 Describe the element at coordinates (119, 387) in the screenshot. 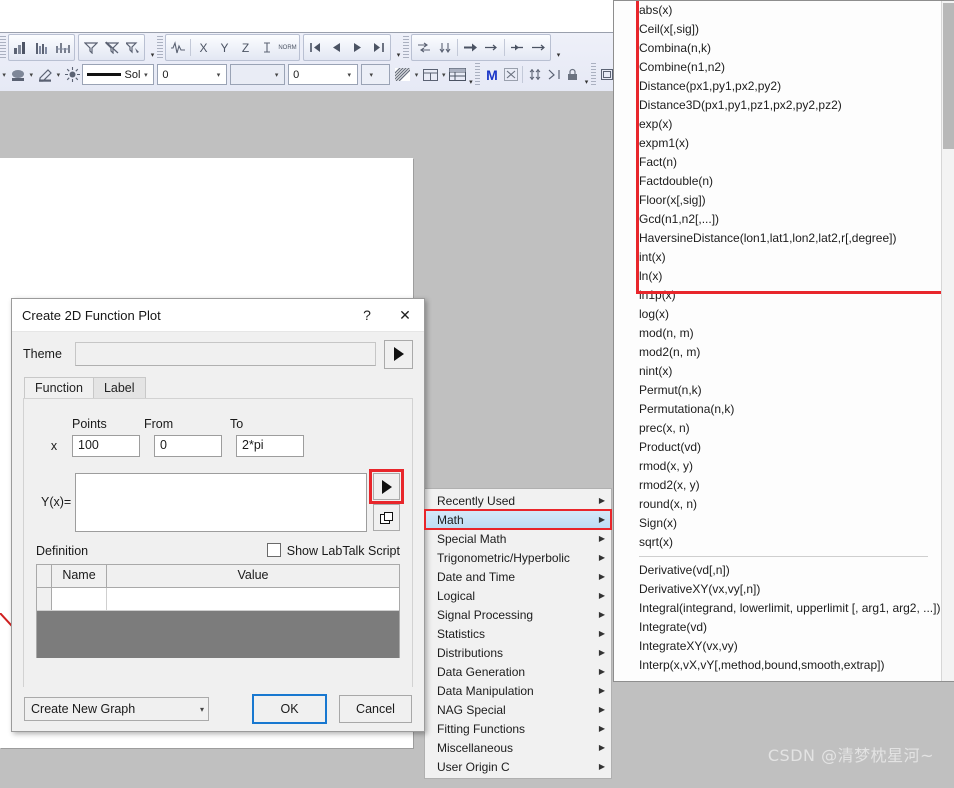

I see `tab-label: Label` at that location.